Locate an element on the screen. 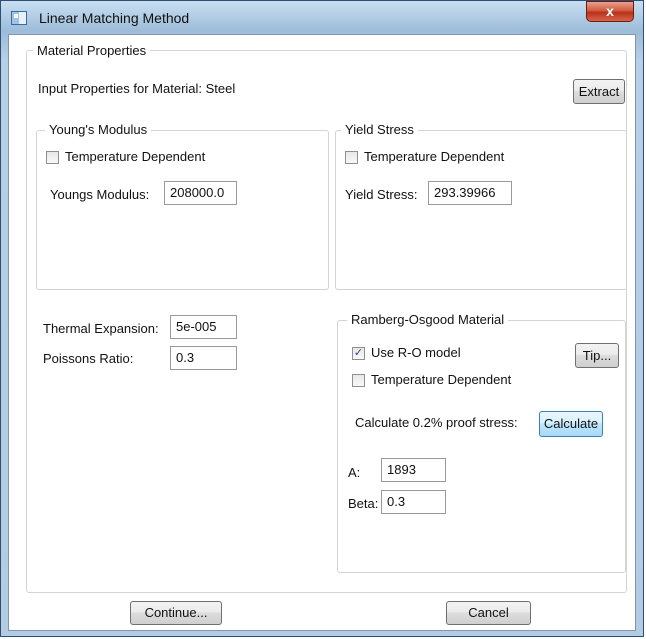 The height and width of the screenshot is (639, 646). check-mark-icon: ✓ is located at coordinates (358, 353).